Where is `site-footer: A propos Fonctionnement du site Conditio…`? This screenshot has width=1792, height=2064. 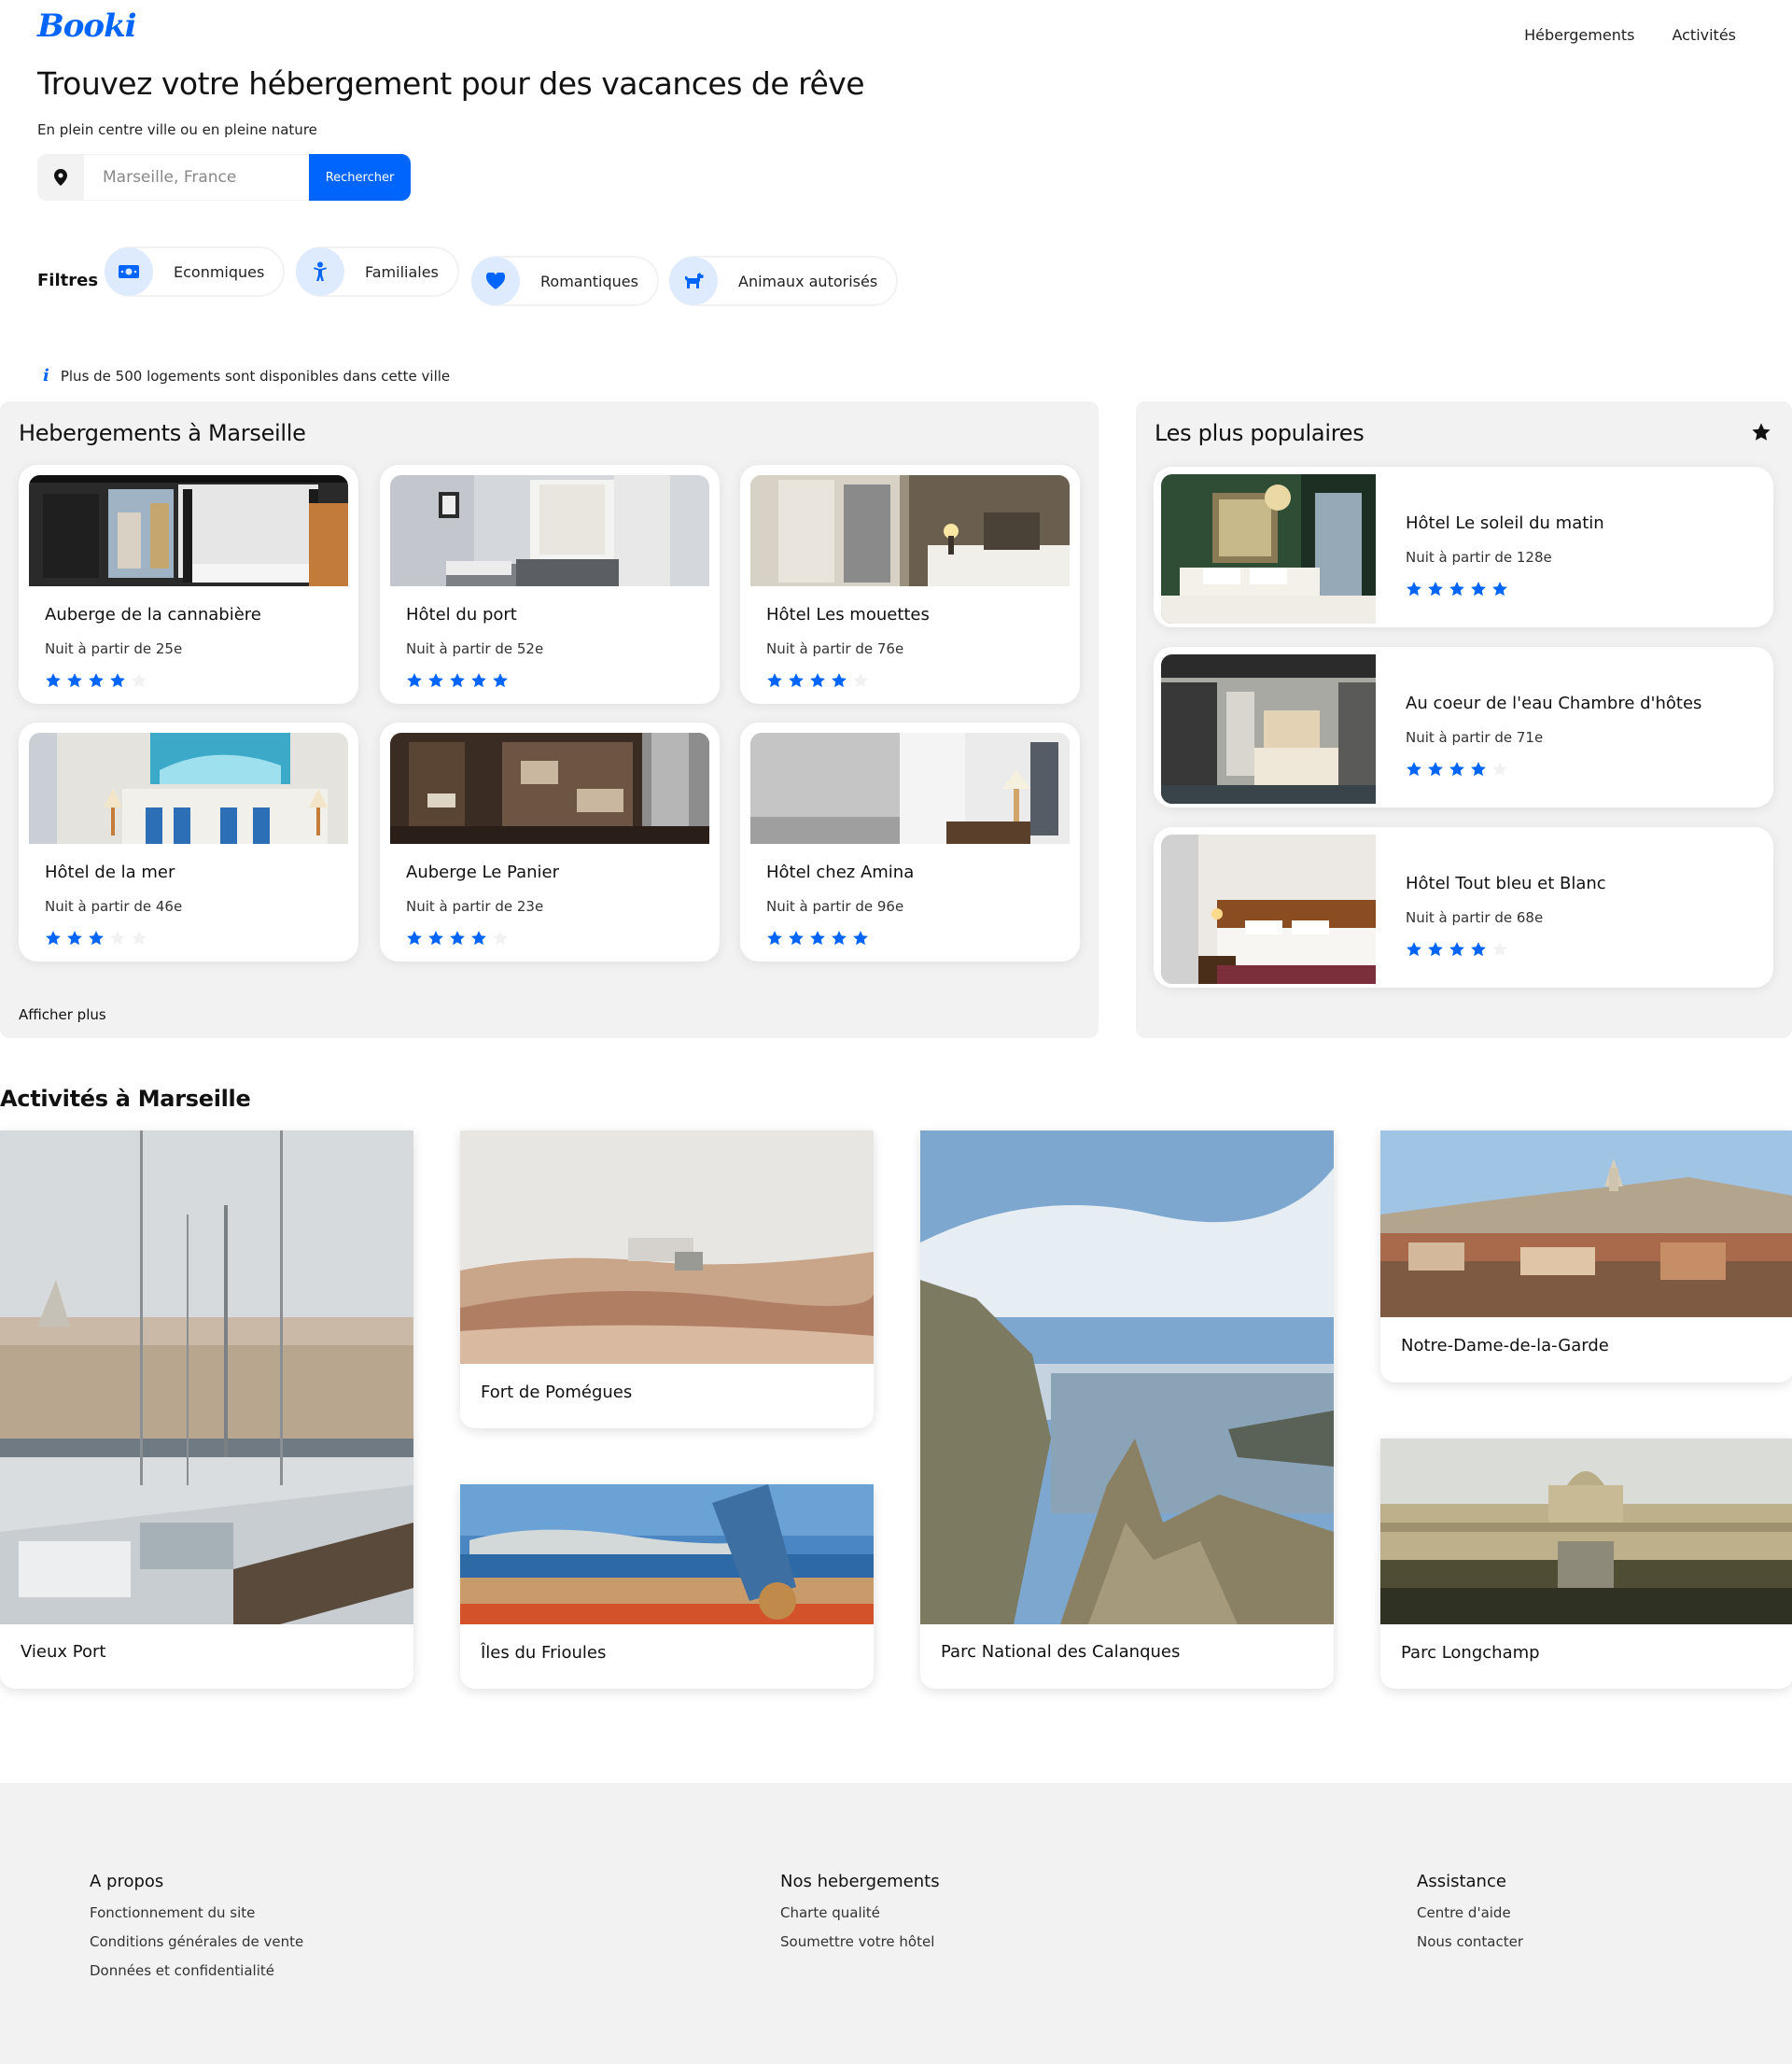
site-footer: A propos Fonctionnement du site Conditio… is located at coordinates (896, 1923).